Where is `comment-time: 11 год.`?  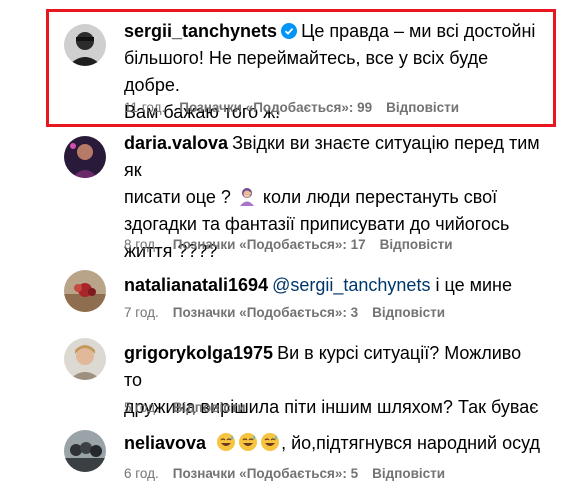
comment-time: 11 год. is located at coordinates (144, 107).